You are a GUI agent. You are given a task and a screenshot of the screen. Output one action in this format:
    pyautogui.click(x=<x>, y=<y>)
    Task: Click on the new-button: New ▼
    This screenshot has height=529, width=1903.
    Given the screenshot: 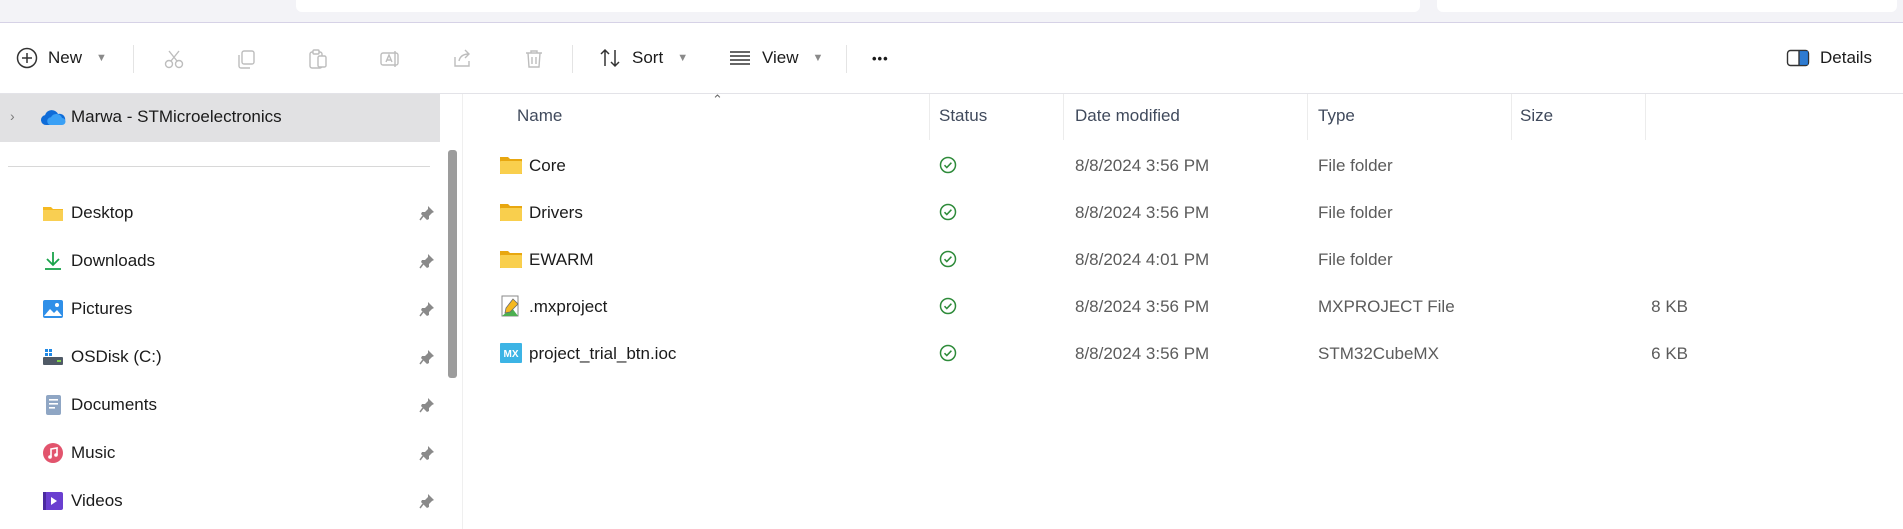 What is the action you would take?
    pyautogui.click(x=61, y=58)
    